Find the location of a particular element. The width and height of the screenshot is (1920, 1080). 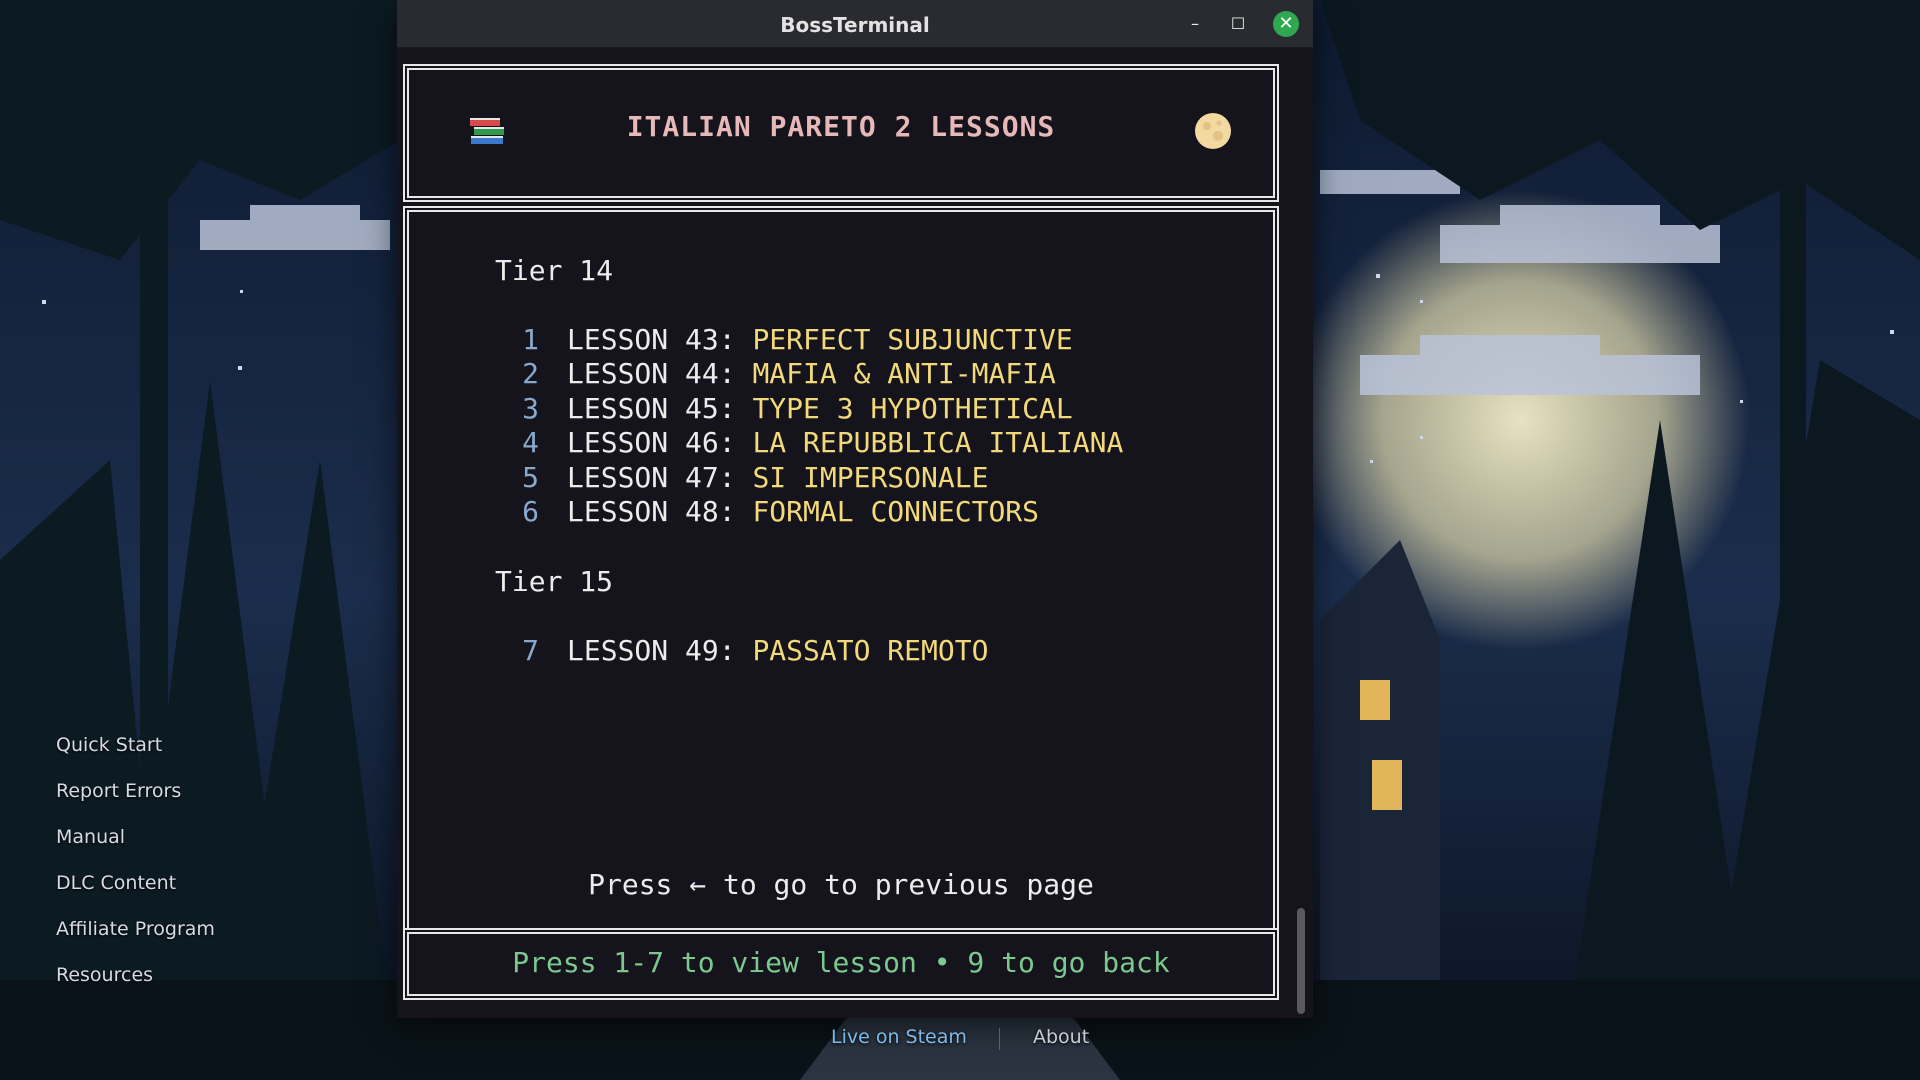

live-on-steam-link: Live on Steam is located at coordinates (899, 1037).